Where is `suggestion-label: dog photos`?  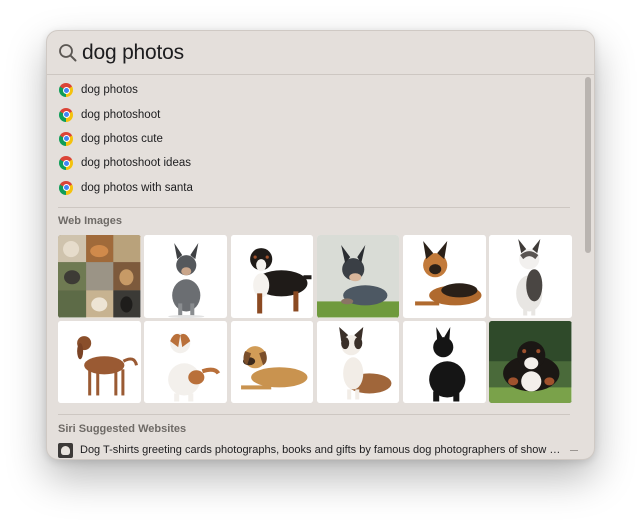
suggestion-label: dog photos is located at coordinates (109, 90).